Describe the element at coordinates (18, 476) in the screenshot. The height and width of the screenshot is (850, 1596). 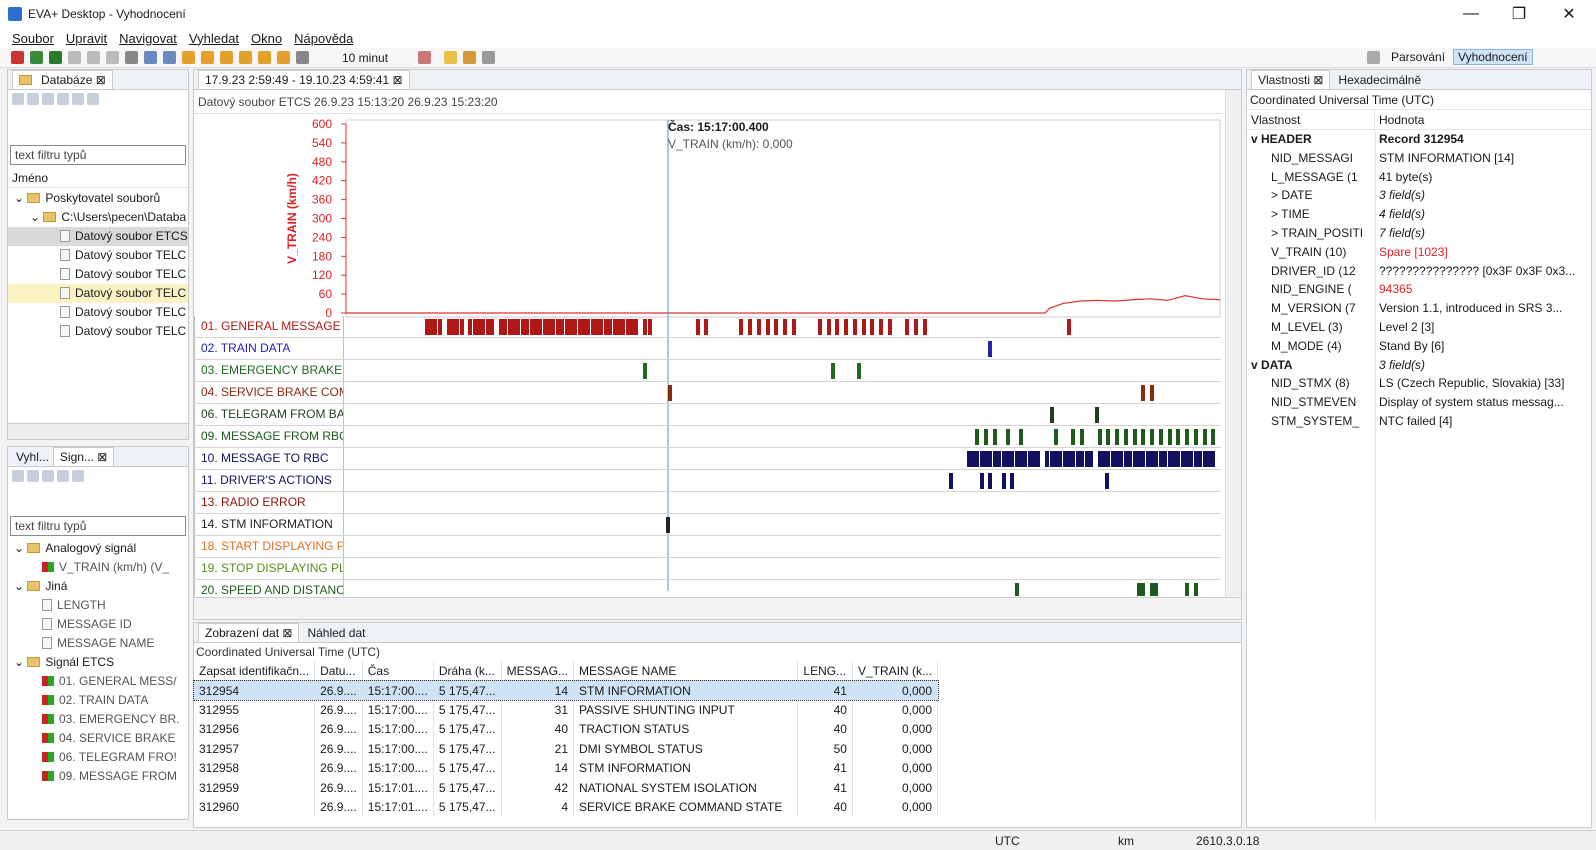
I see `play-icon` at that location.